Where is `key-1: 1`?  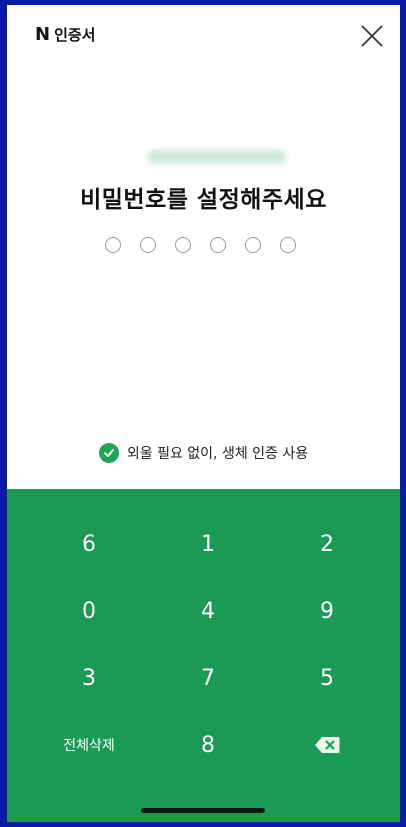
key-1: 1 is located at coordinates (208, 544).